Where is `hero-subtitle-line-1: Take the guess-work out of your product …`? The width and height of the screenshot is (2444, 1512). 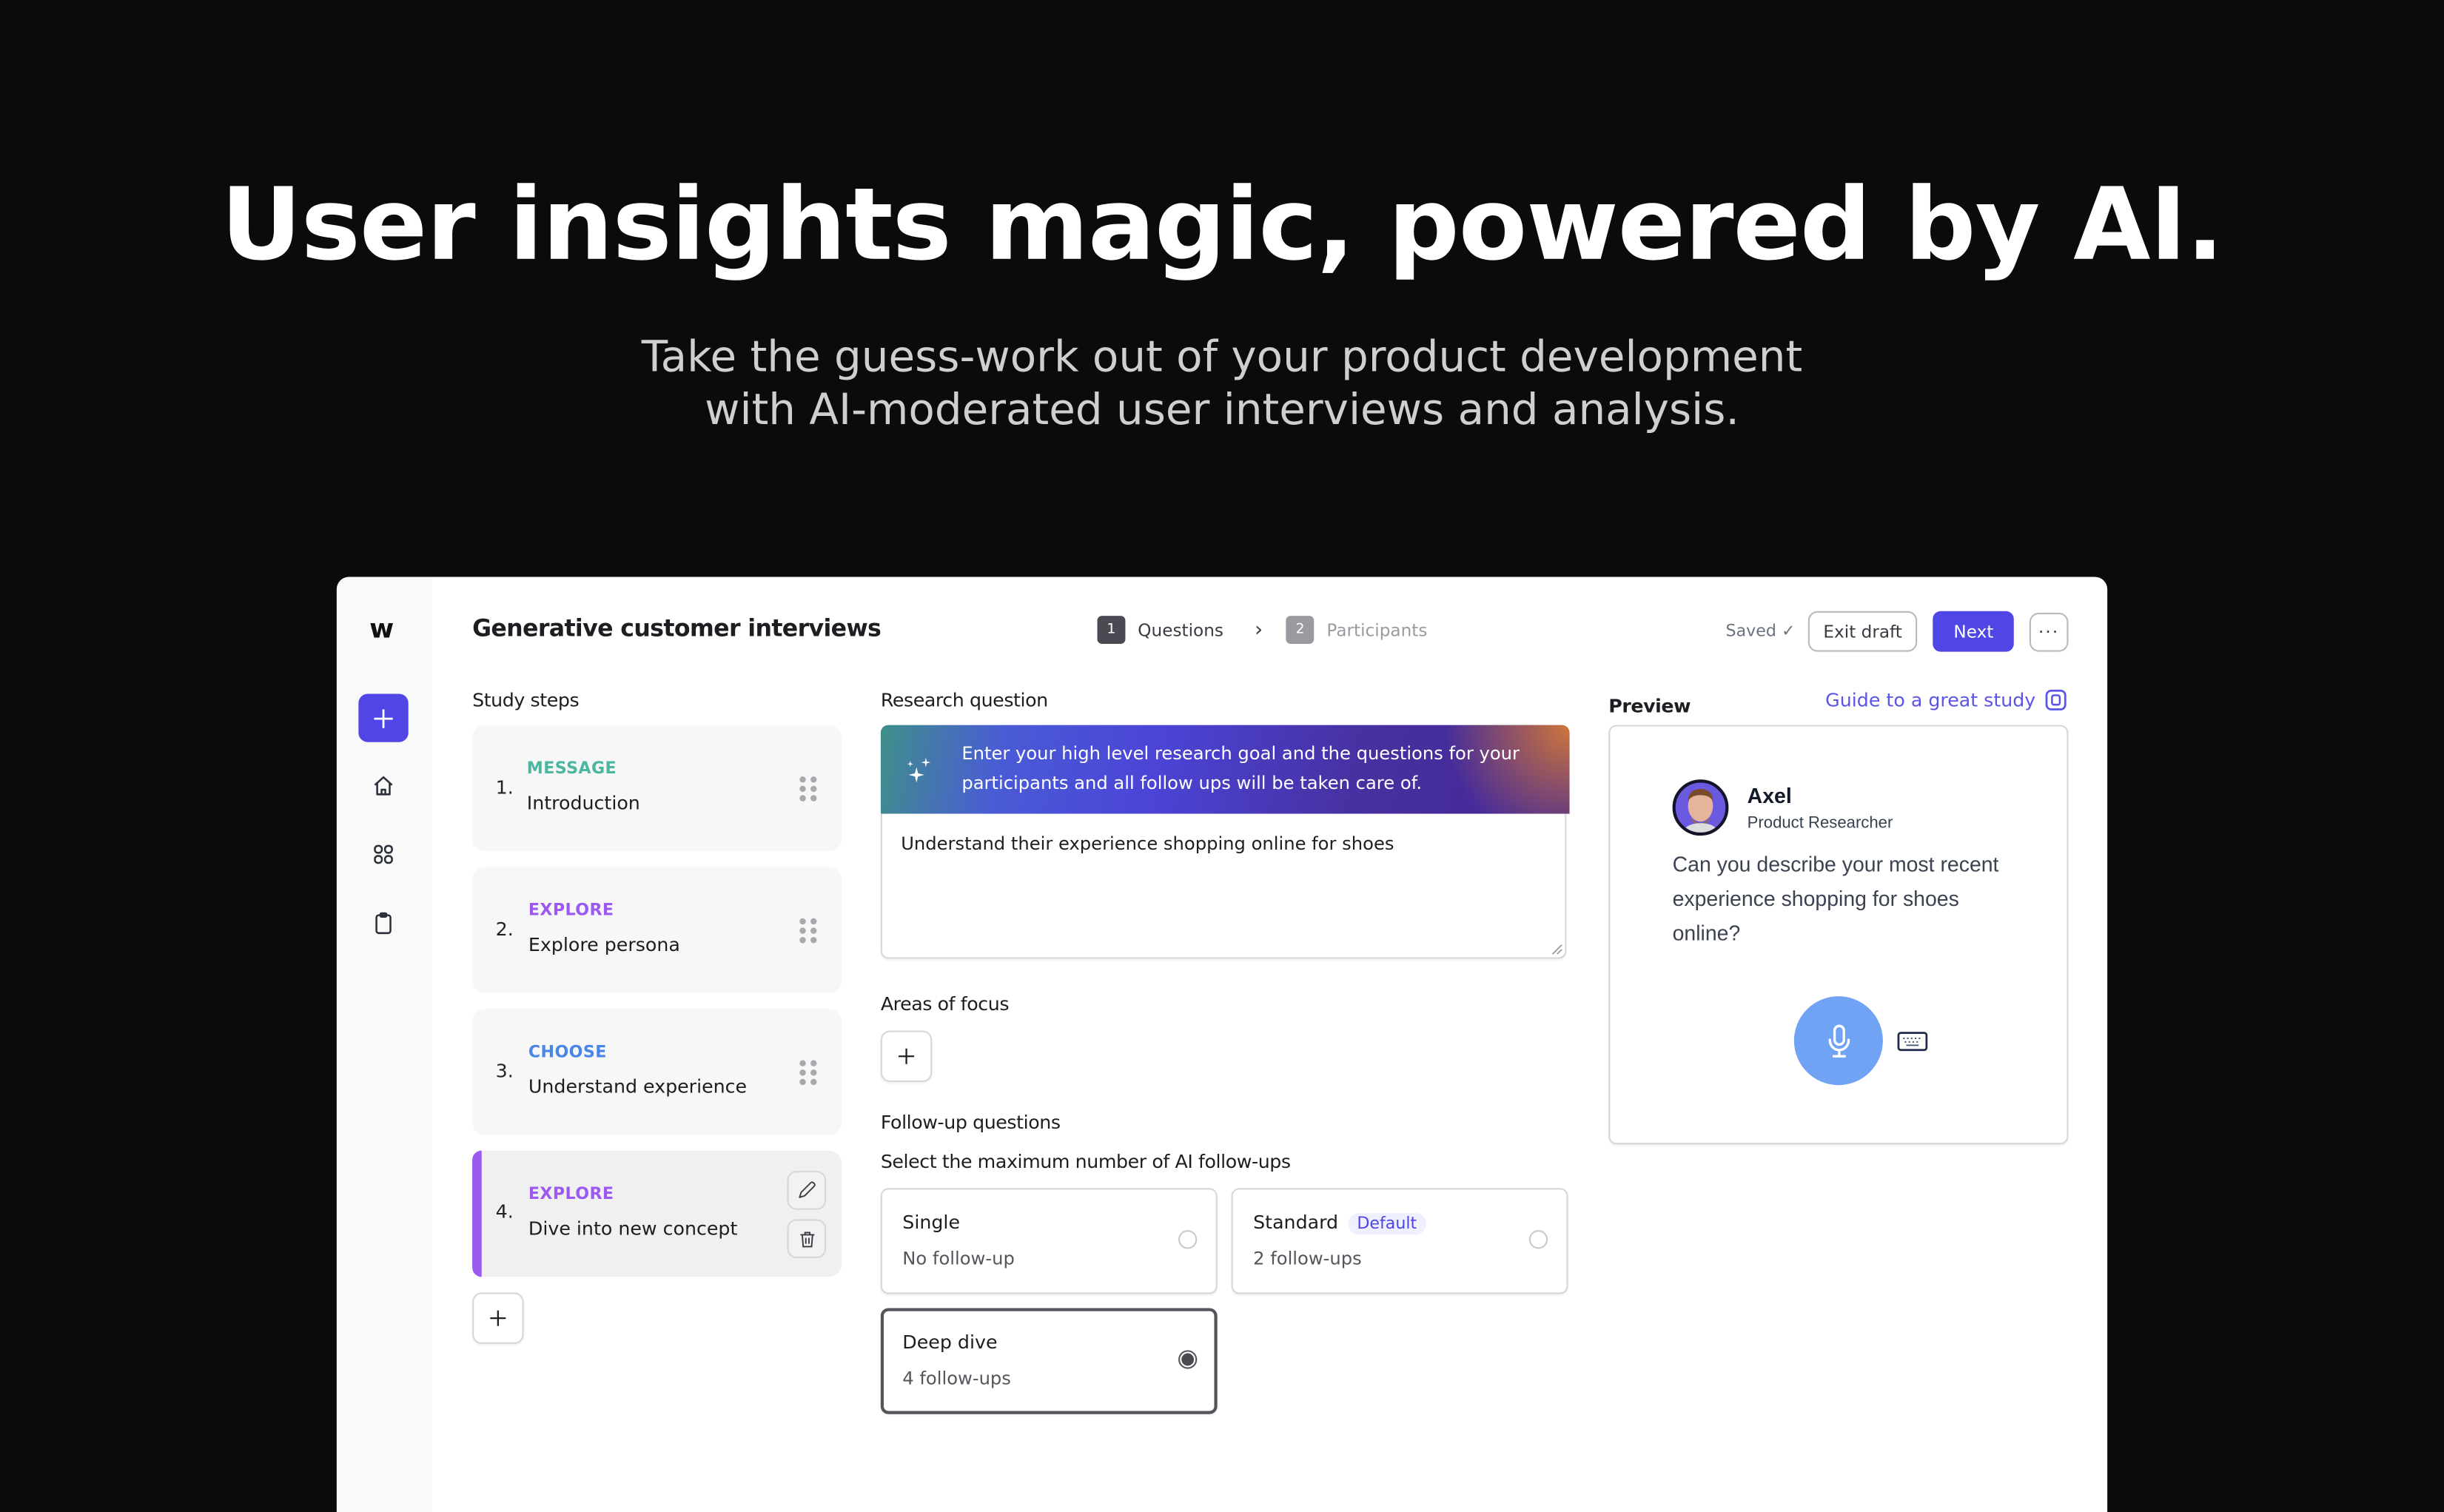
hero-subtitle-line-1: Take the guess-work out of your product … is located at coordinates (1222, 357).